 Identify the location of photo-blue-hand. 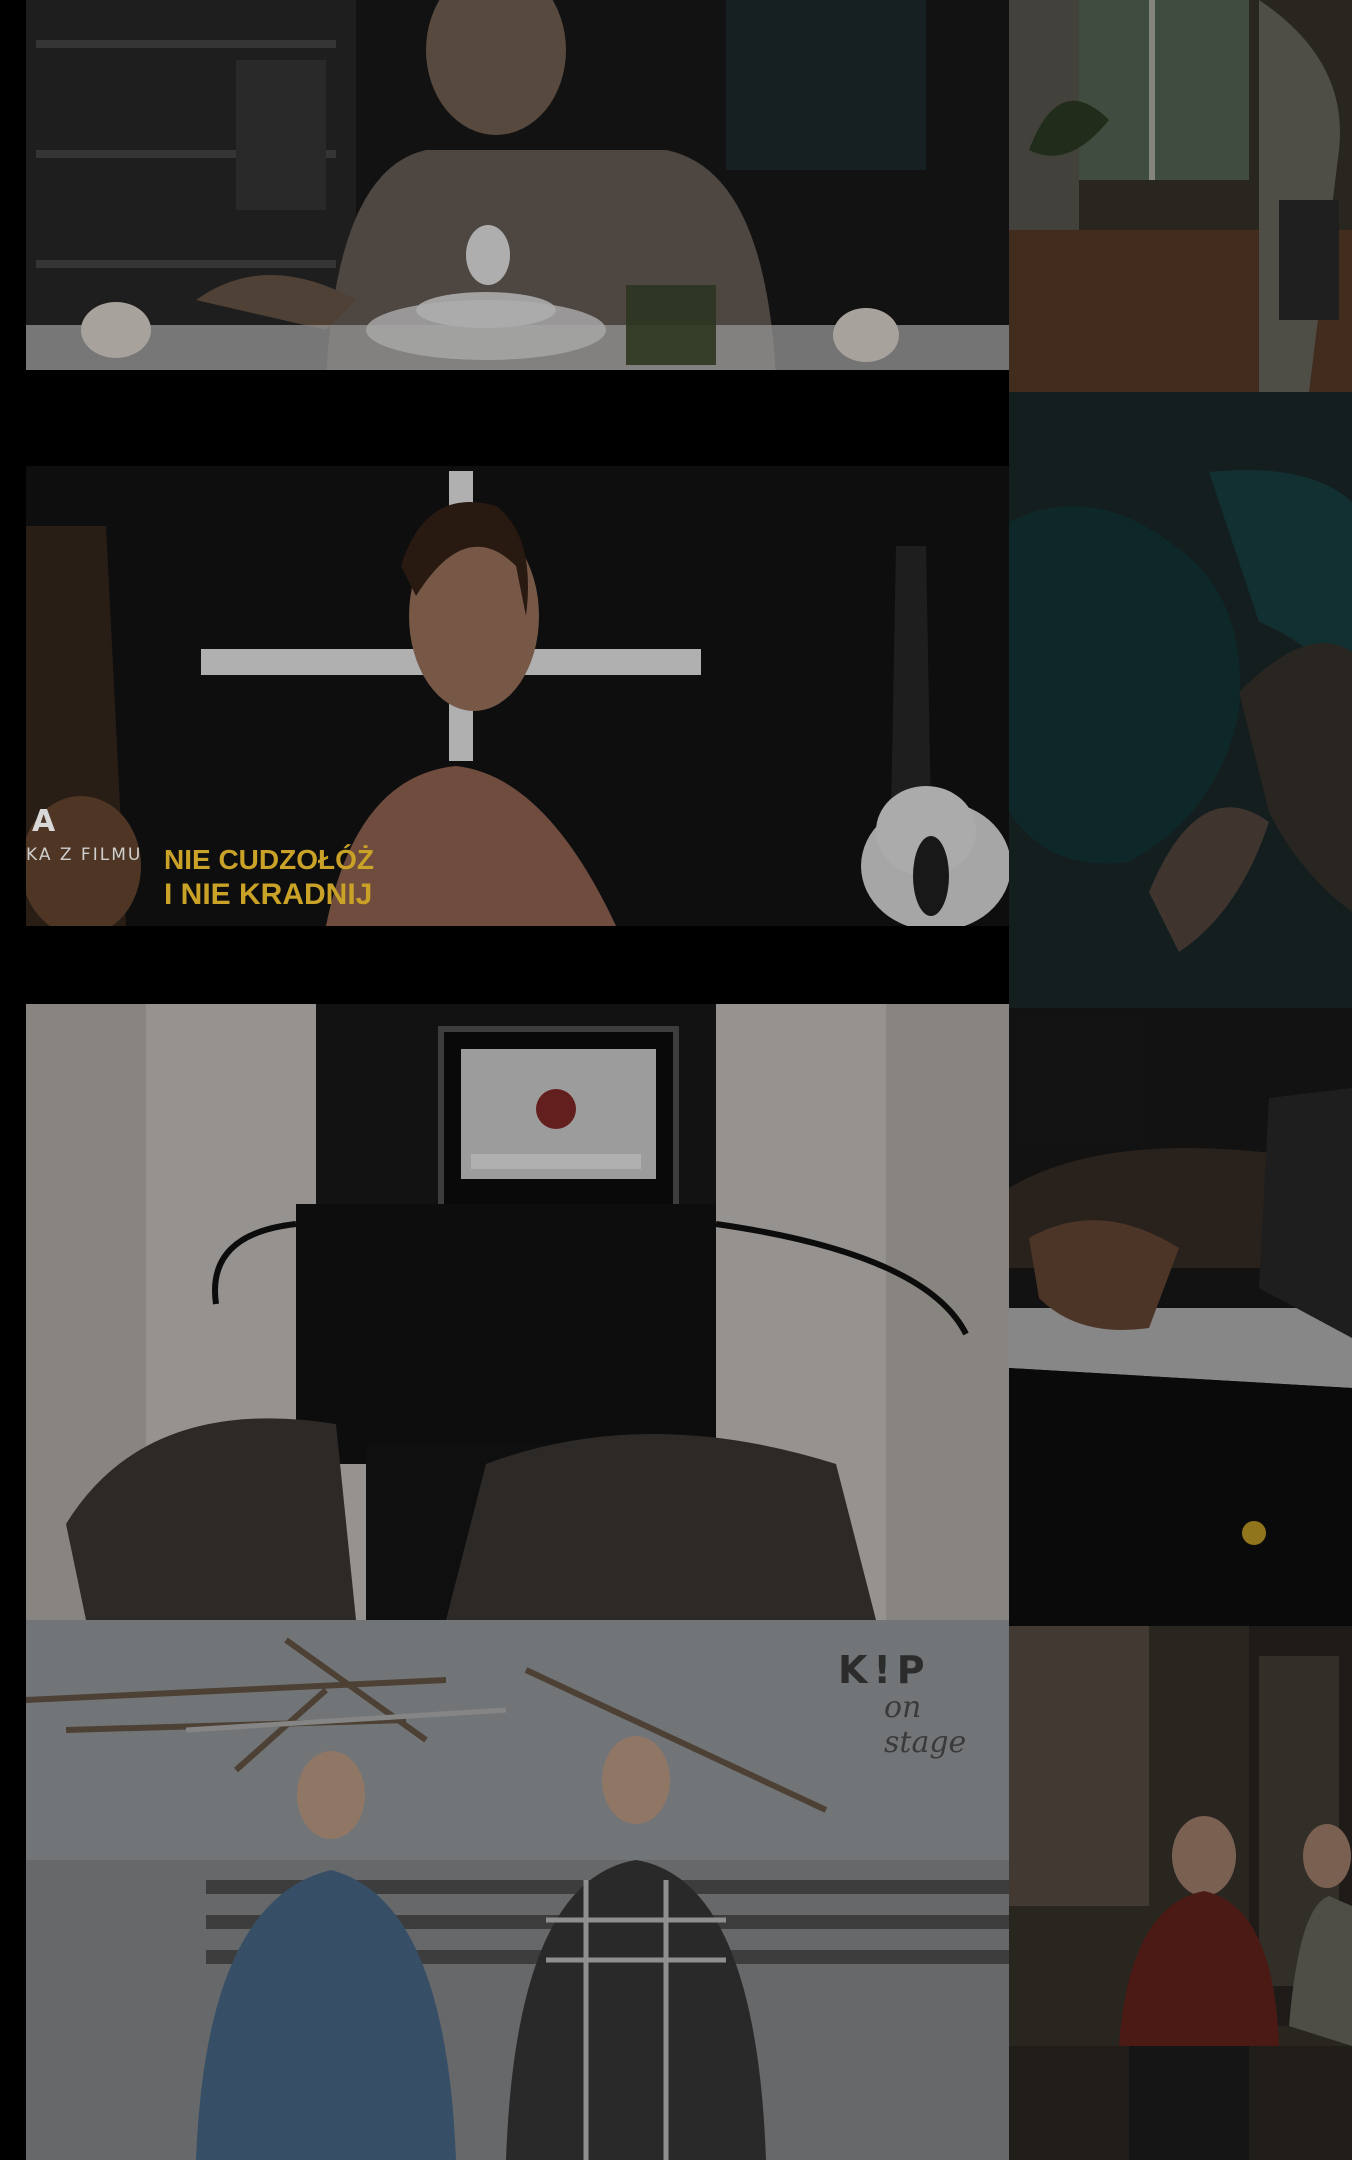
(1180, 700).